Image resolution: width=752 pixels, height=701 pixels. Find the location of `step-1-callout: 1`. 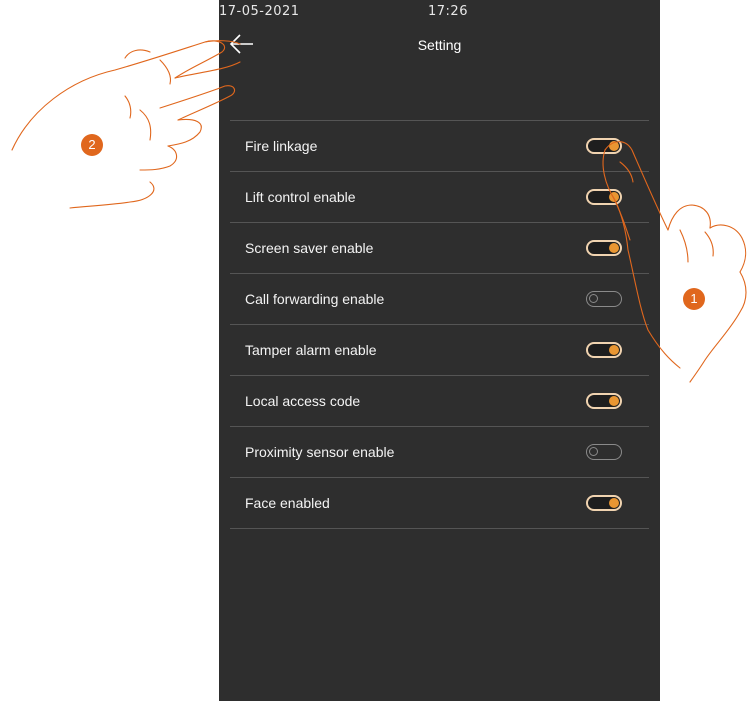

step-1-callout: 1 is located at coordinates (694, 299).